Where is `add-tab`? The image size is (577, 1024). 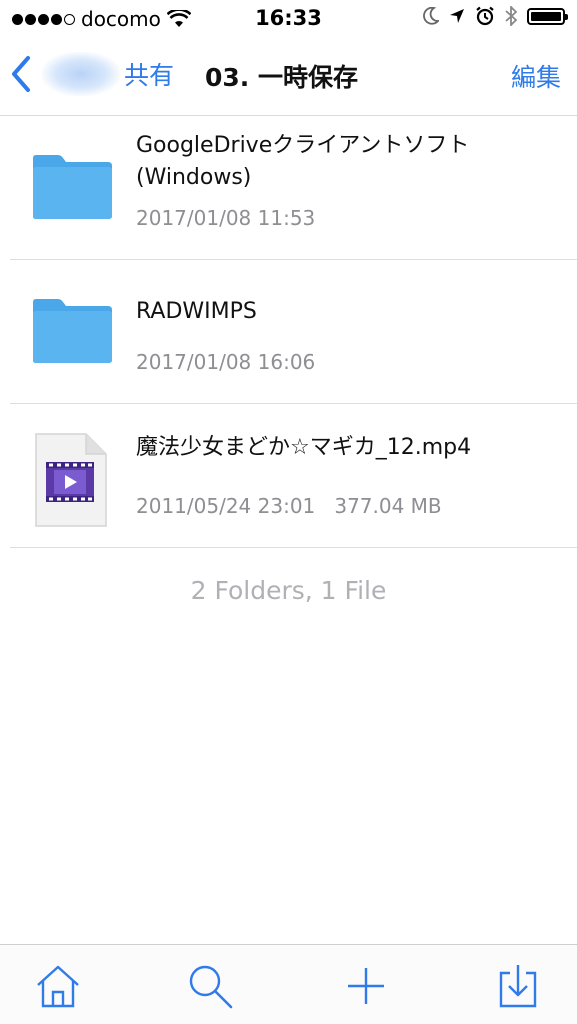 add-tab is located at coordinates (366, 986).